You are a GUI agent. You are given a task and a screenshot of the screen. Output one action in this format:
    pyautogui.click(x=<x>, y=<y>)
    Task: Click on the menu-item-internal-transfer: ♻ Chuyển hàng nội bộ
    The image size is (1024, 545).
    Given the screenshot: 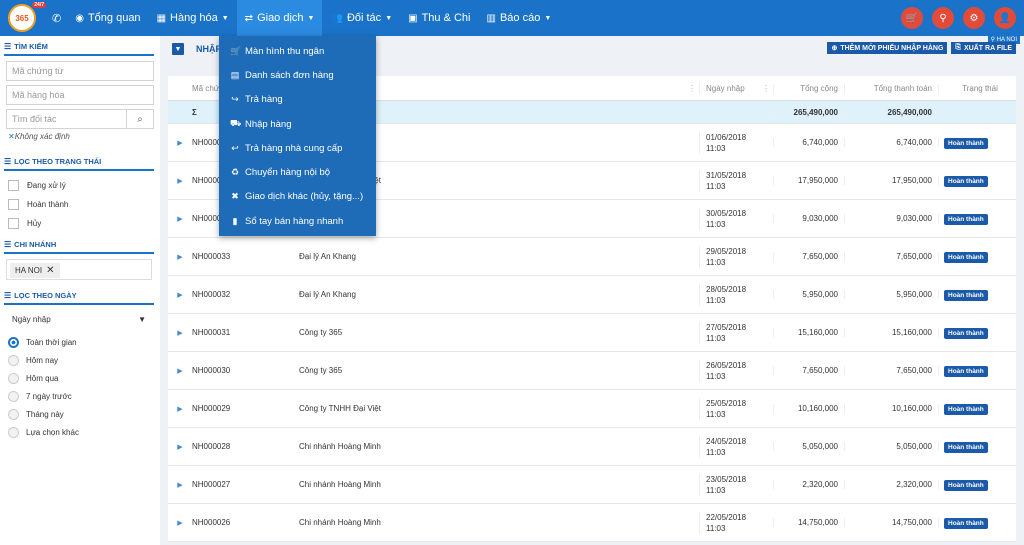 What is the action you would take?
    pyautogui.click(x=297, y=172)
    